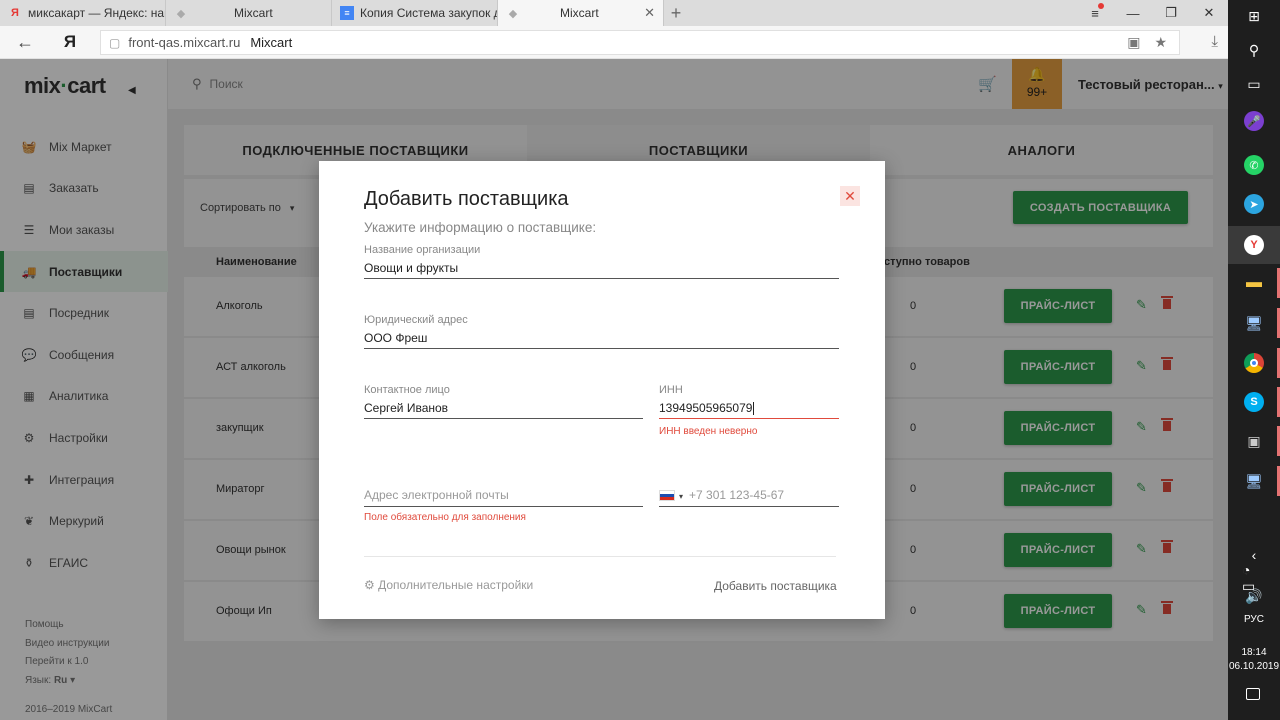  I want to click on yandex-logo-icon: Я, so click(70, 42).